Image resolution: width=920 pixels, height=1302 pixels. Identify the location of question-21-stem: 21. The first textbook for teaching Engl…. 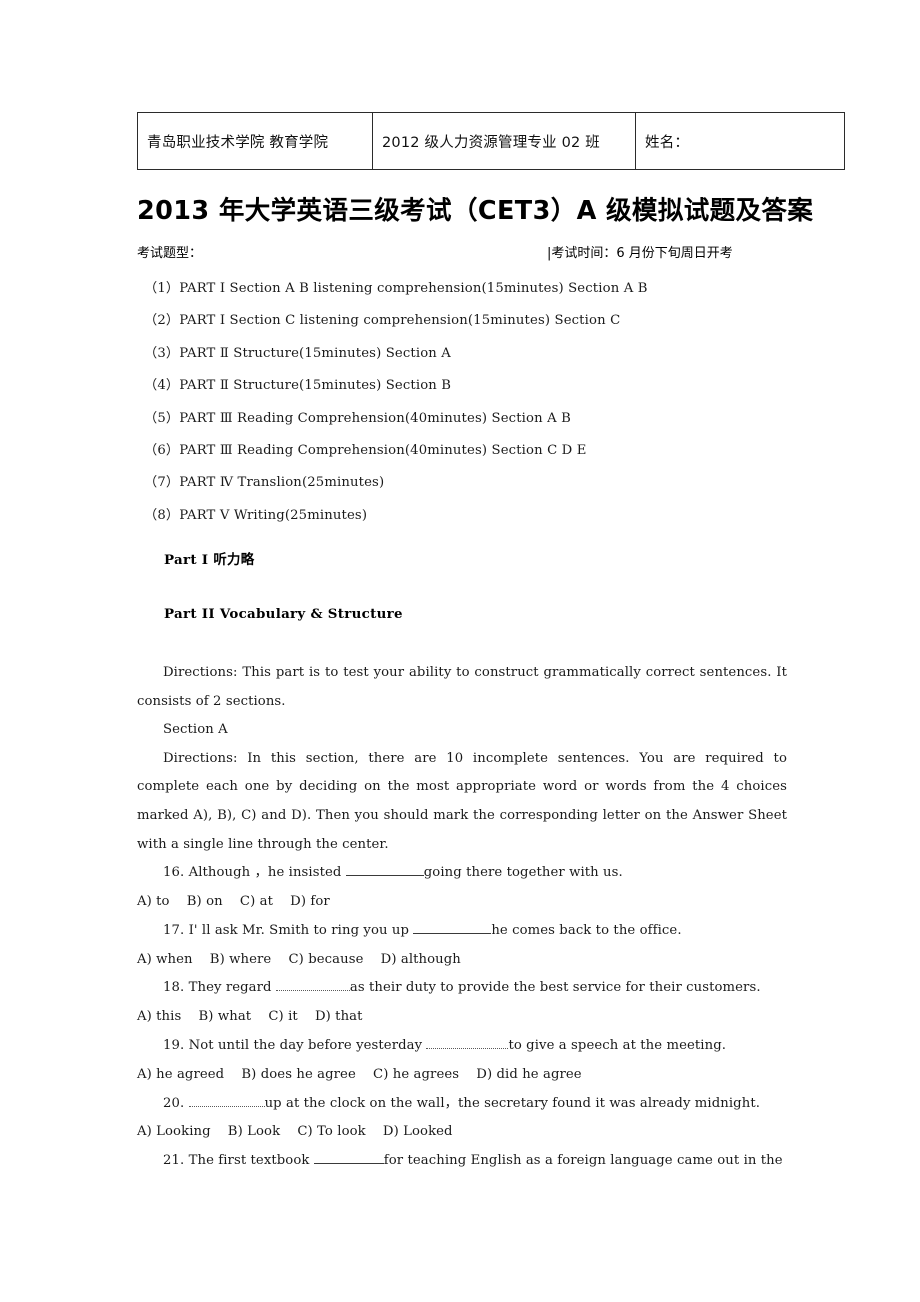
(475, 1161).